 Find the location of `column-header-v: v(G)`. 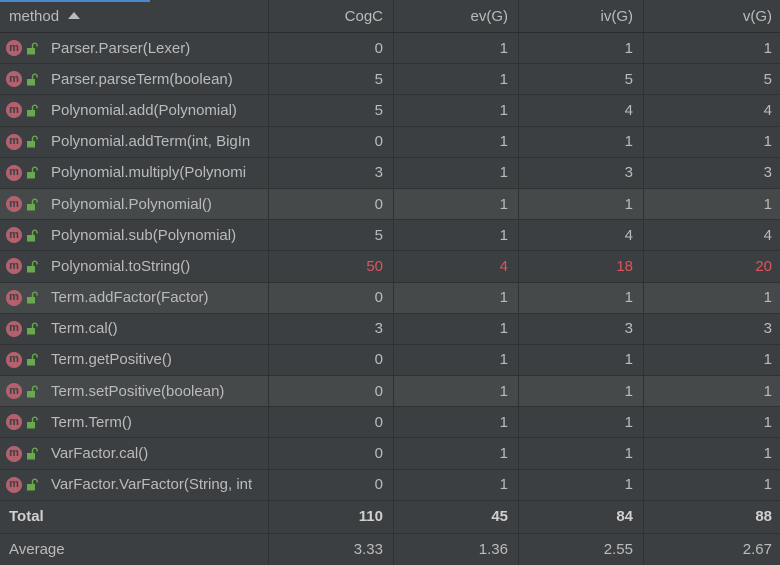

column-header-v: v(G) is located at coordinates (712, 16).